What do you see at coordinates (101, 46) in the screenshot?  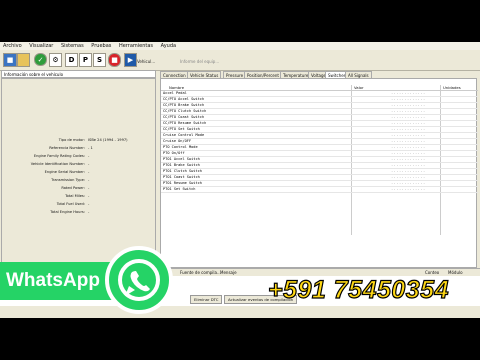 I see `menu-pruebas: Pruebas` at bounding box center [101, 46].